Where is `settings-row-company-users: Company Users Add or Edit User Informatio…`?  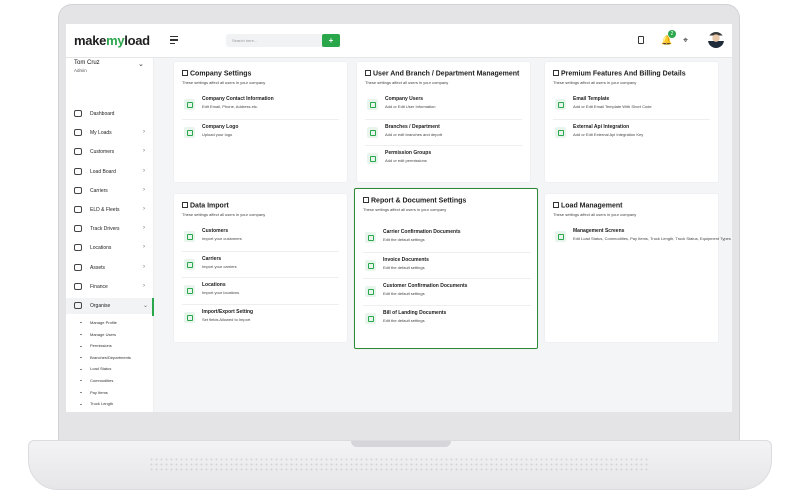
settings-row-company-users: Company Users Add or Edit User Informatio… is located at coordinates (443, 104).